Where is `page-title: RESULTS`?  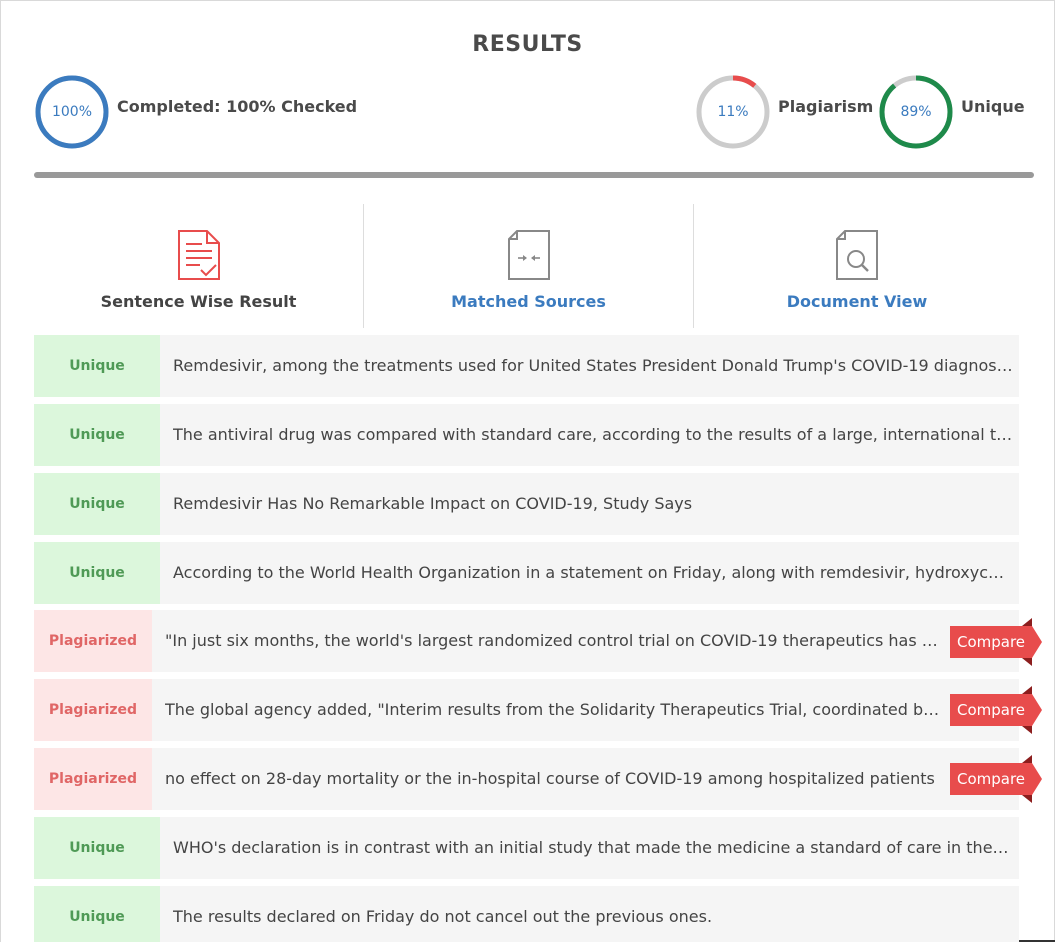
page-title: RESULTS is located at coordinates (527, 44).